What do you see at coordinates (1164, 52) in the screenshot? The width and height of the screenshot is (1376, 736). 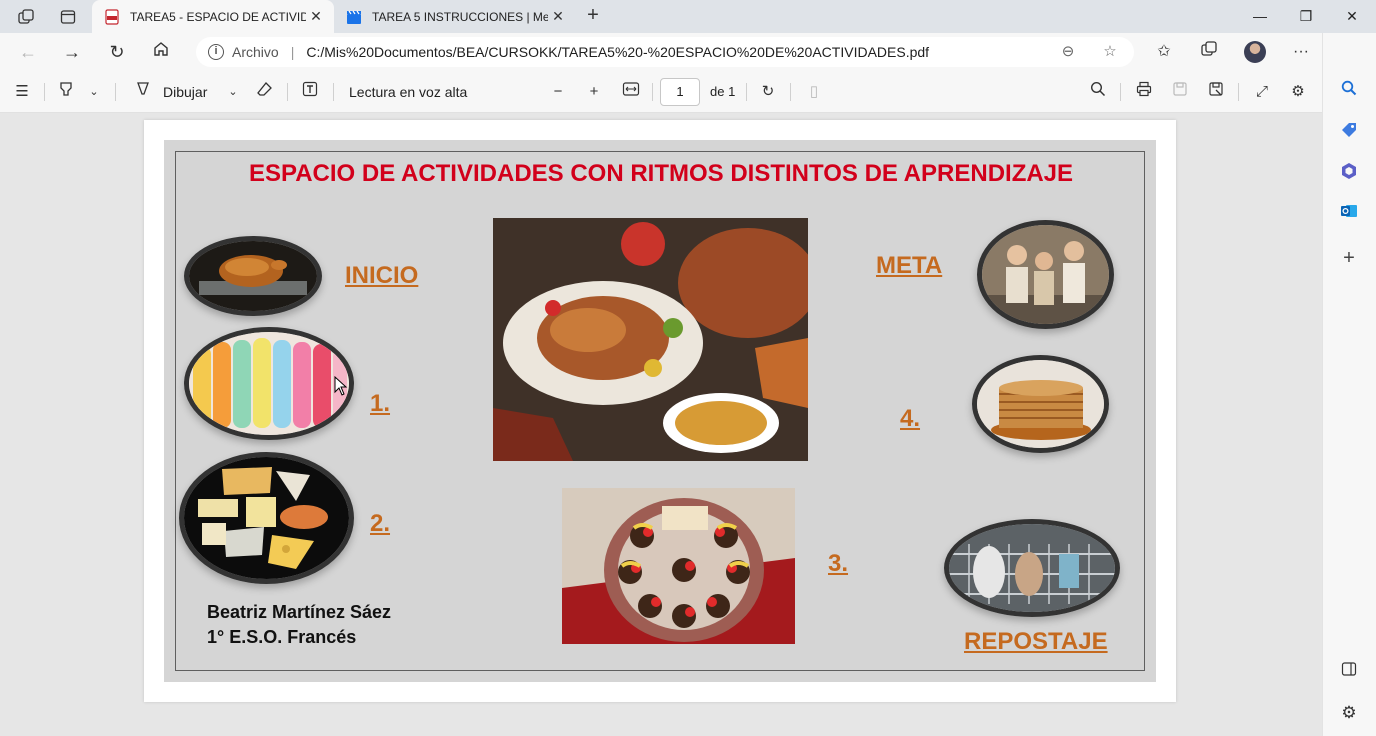 I see `favorites-icon: ✩` at bounding box center [1164, 52].